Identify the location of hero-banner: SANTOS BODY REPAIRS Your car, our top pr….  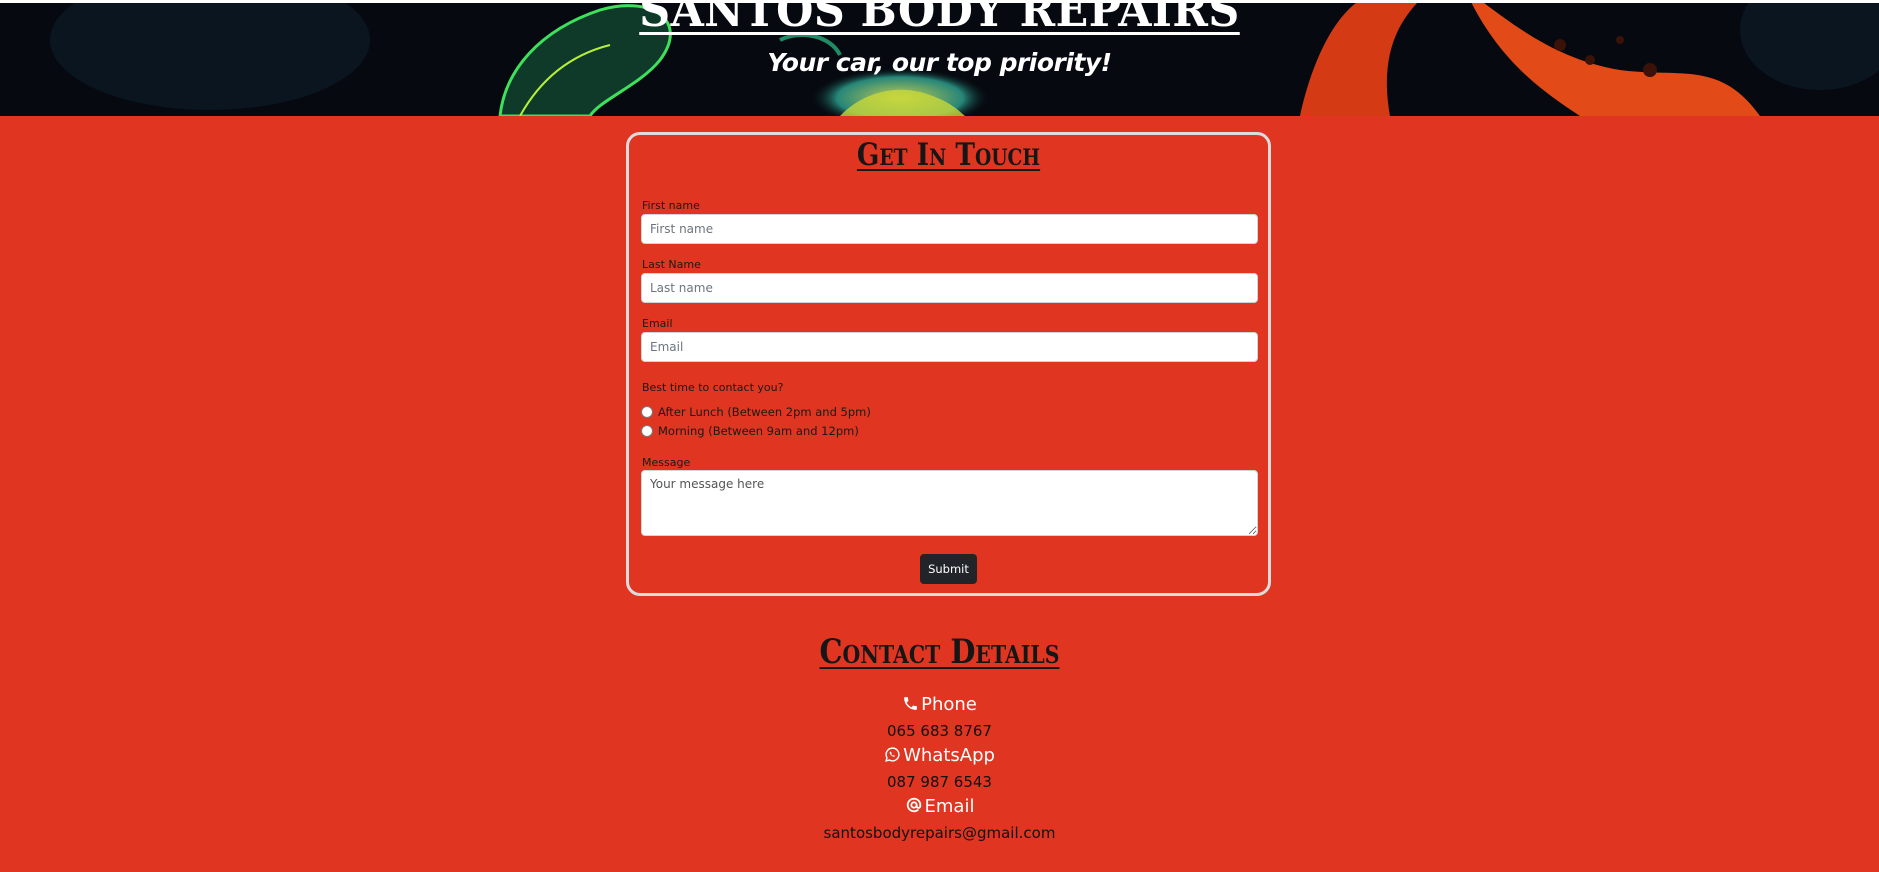
(939, 58).